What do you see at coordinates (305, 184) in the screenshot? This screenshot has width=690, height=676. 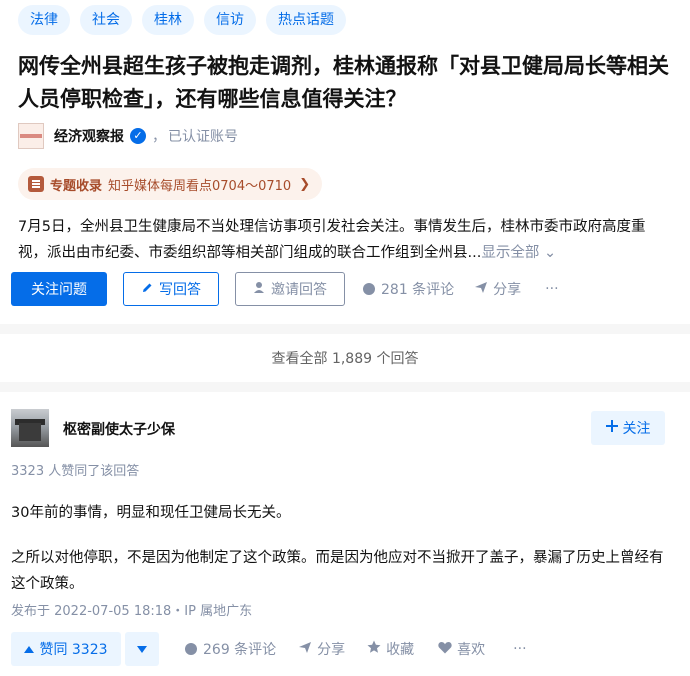 I see `chevron-right-icon: ❯` at bounding box center [305, 184].